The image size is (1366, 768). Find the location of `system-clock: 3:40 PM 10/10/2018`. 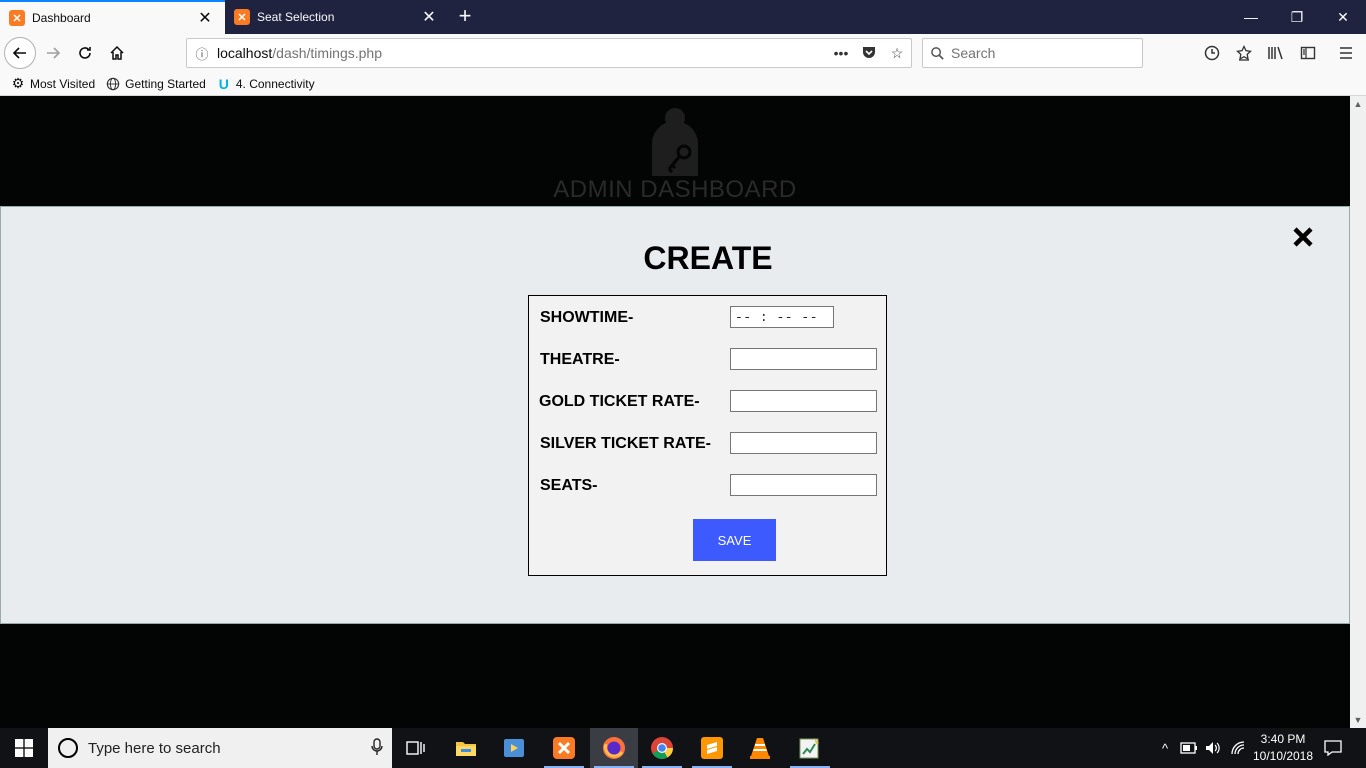

system-clock: 3:40 PM 10/10/2018 is located at coordinates (1283, 748).